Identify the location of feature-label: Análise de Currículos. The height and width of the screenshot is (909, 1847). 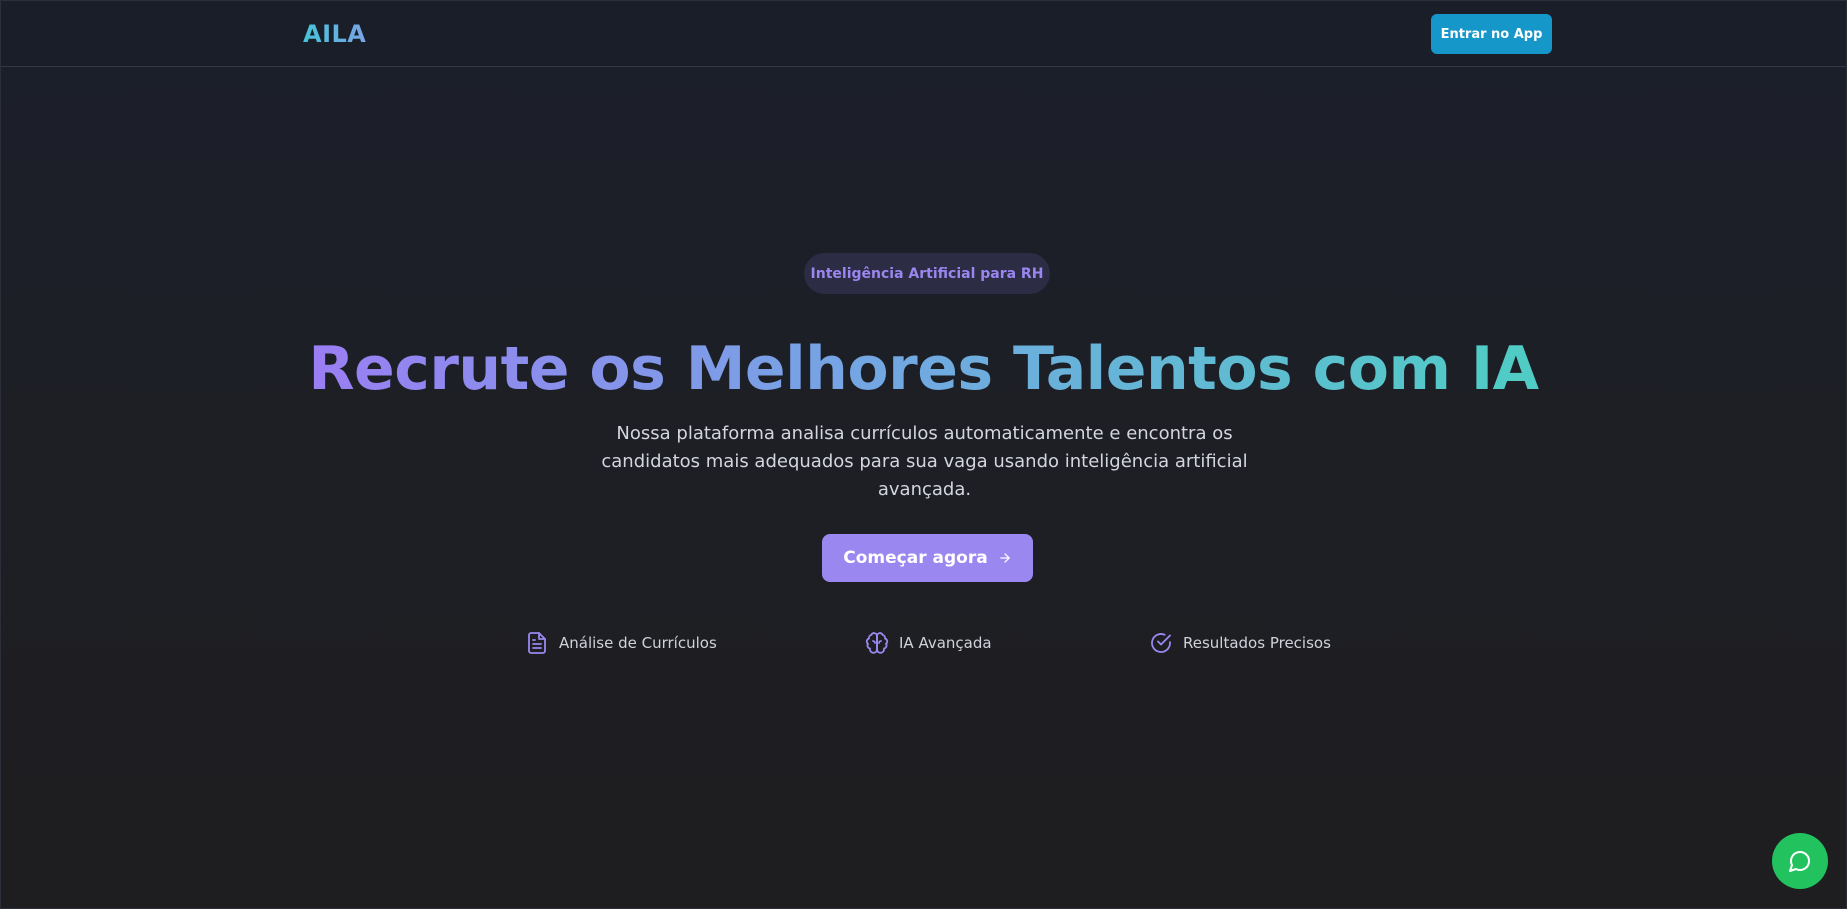
(638, 643).